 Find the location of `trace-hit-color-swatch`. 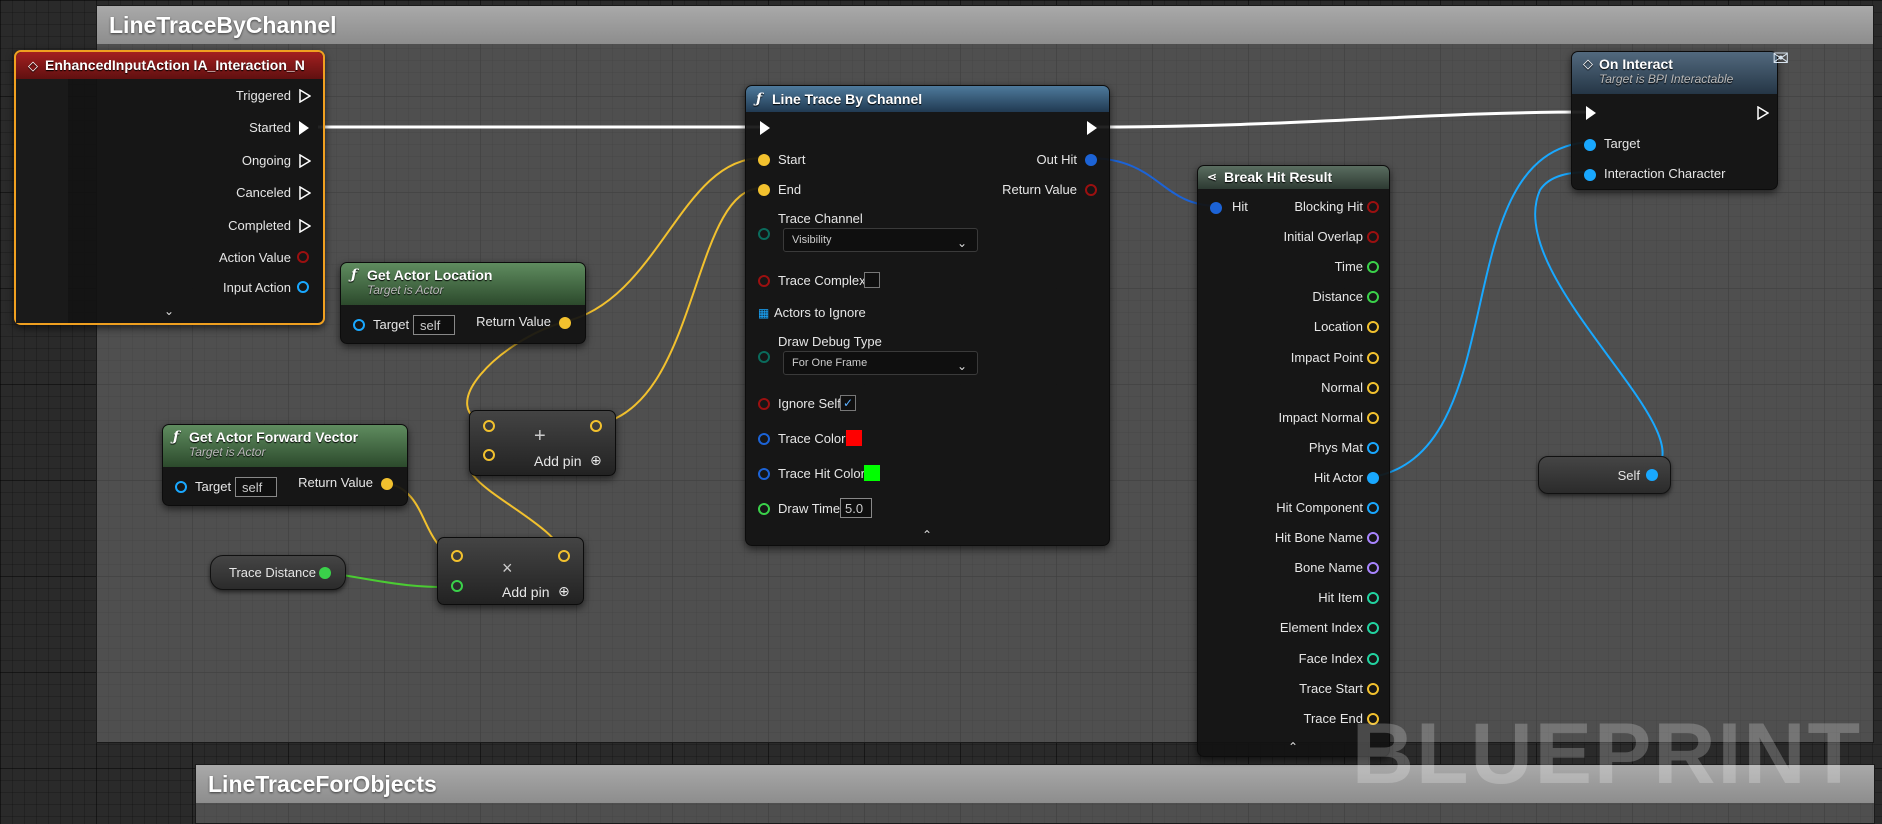

trace-hit-color-swatch is located at coordinates (872, 473).